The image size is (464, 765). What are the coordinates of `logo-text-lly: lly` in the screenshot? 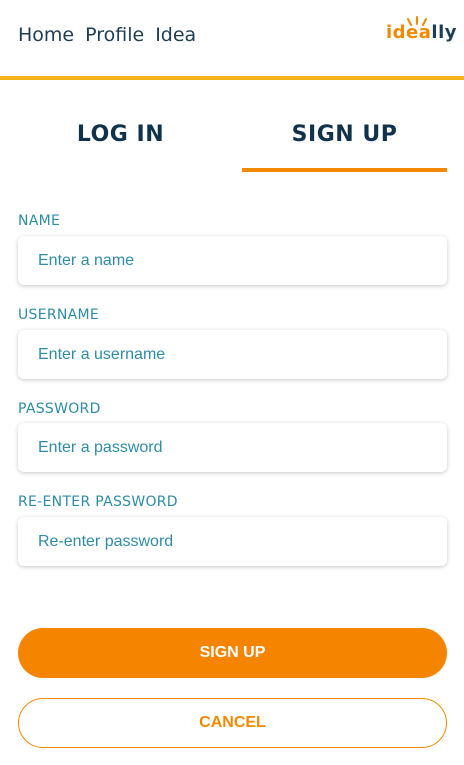 It's located at (444, 32).